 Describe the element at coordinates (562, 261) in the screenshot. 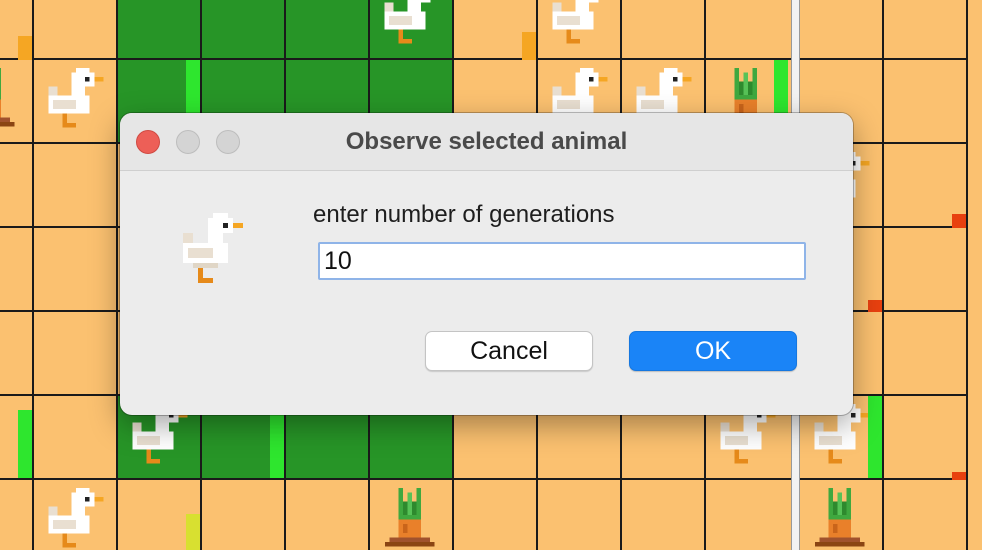

I see `generations-input` at that location.